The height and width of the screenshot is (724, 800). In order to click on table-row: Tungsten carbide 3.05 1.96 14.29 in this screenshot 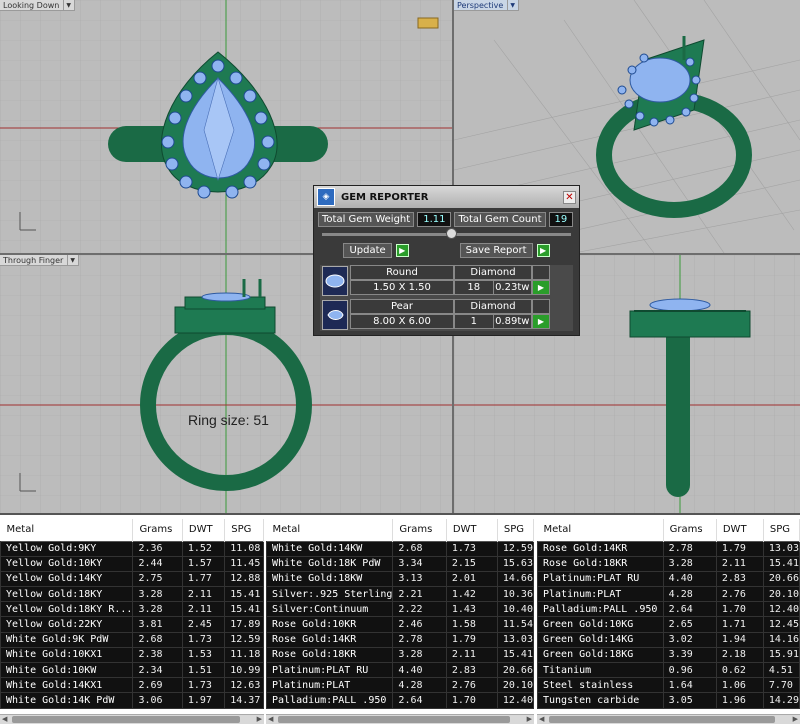, I will do `click(668, 700)`.